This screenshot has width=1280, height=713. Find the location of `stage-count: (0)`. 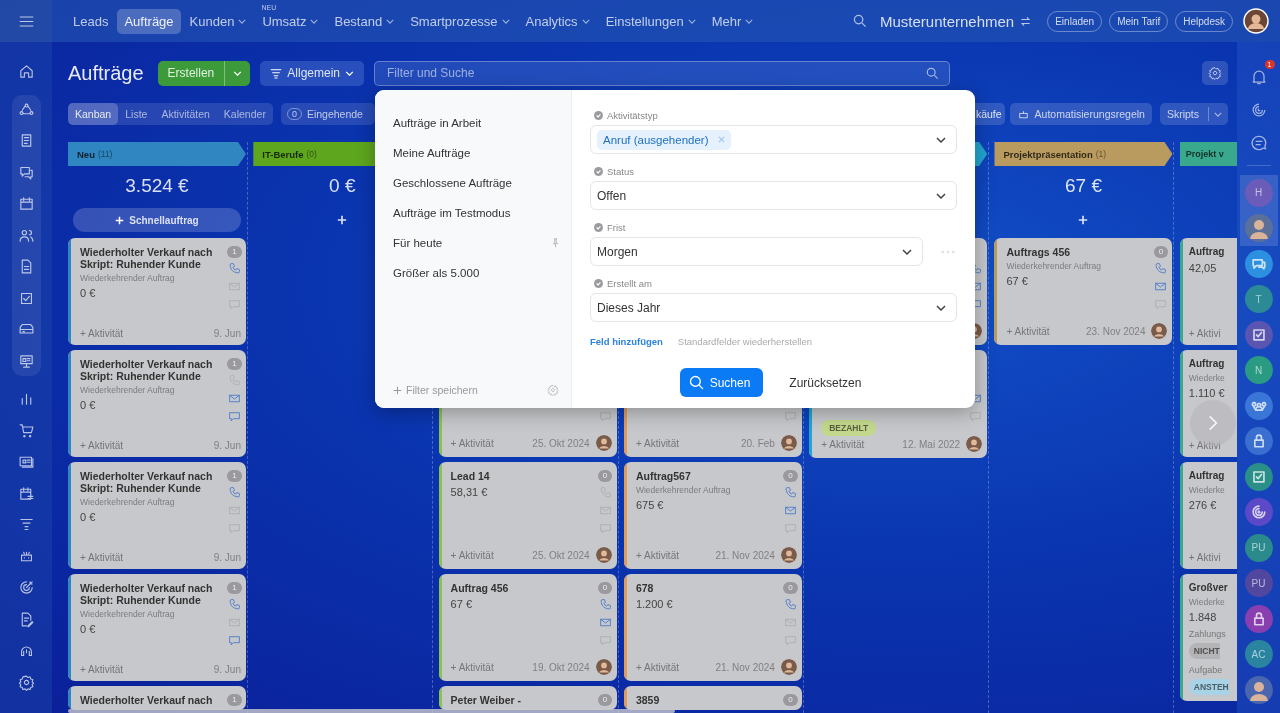

stage-count: (0) is located at coordinates (311, 154).